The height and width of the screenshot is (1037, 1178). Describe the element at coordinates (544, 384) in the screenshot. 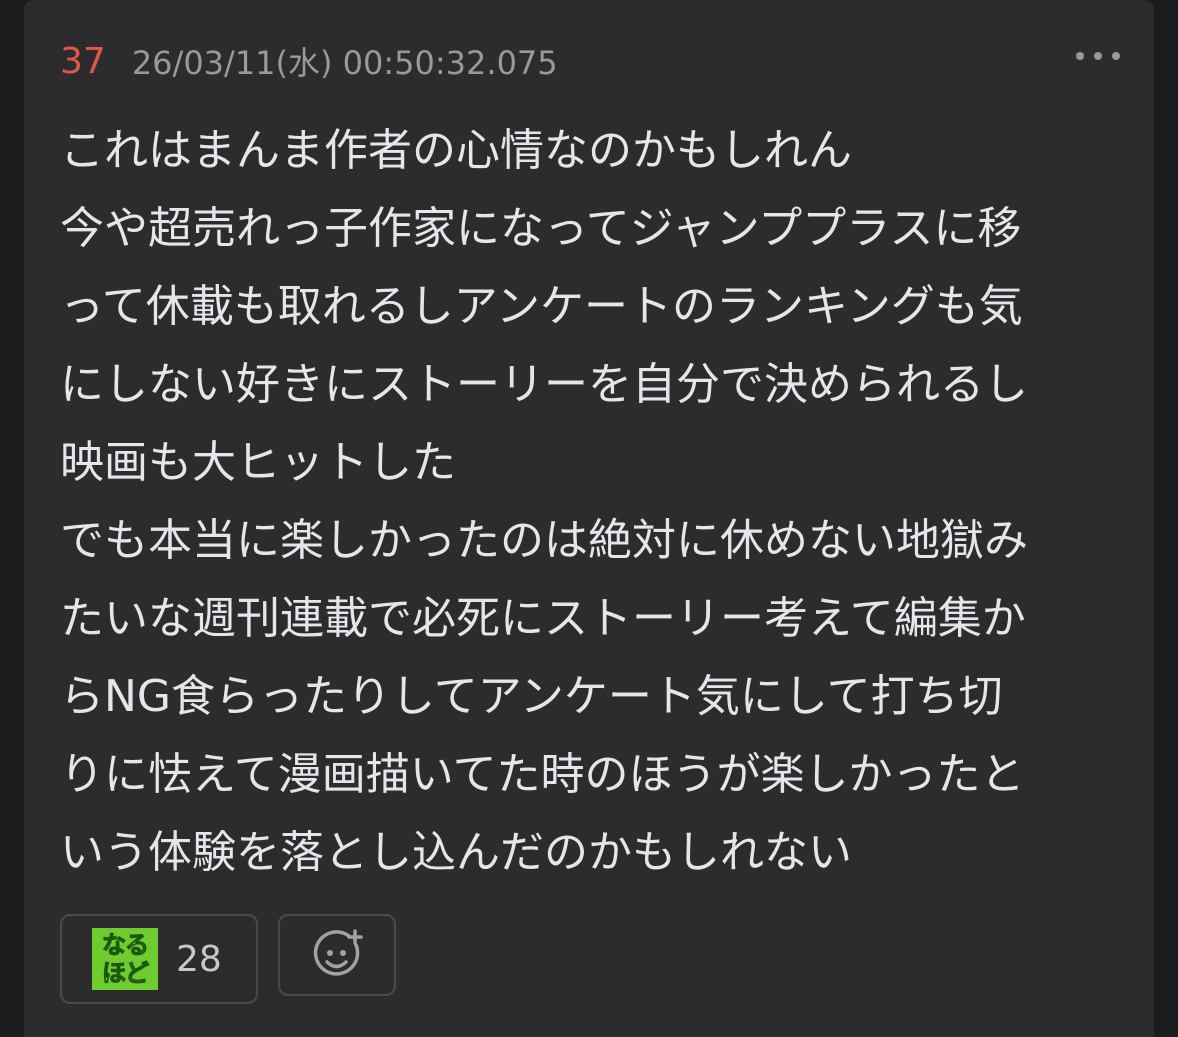

I see `post-body-line: にしない好きにストーリーを自分で決められるし` at that location.